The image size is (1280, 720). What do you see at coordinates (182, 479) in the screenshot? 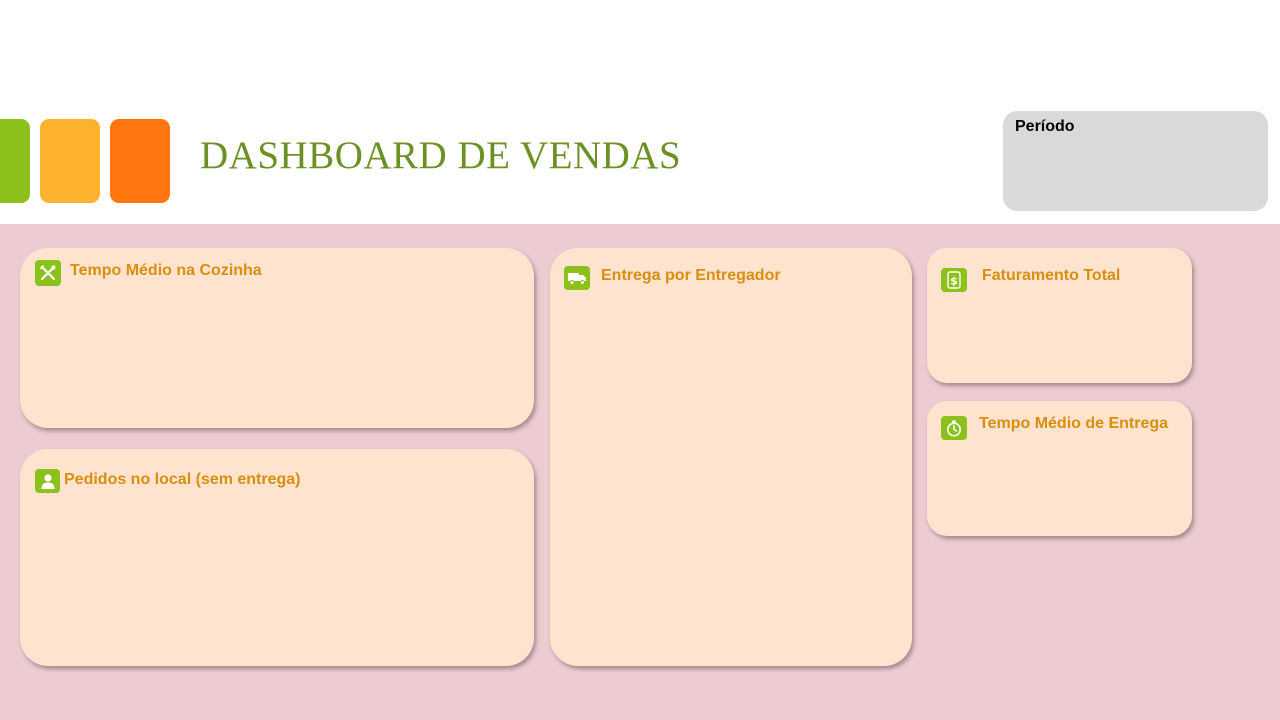
I see `local-orders-title: Pedidos no local (sem entrega)` at bounding box center [182, 479].